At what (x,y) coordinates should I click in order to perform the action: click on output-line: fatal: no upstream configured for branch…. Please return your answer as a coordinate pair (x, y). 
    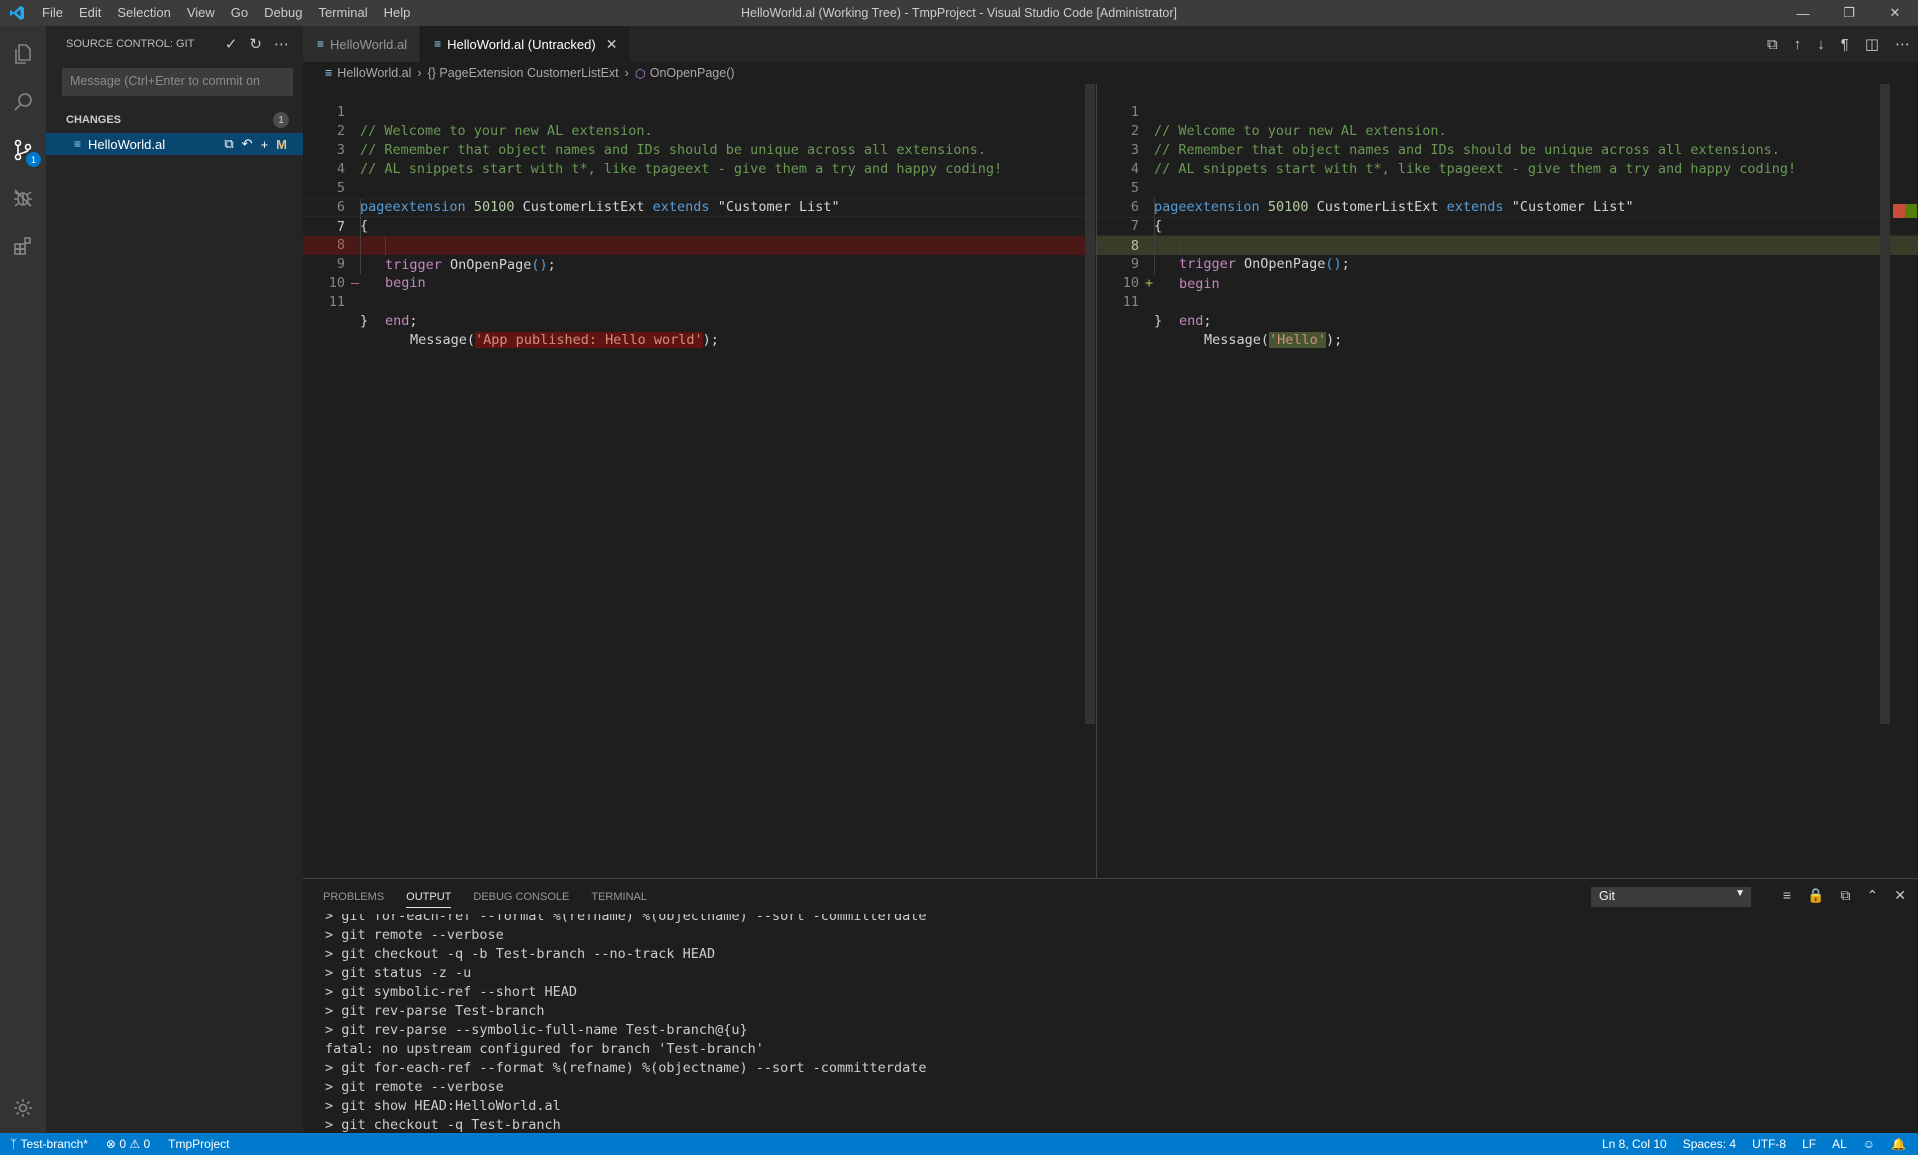
    Looking at the image, I should click on (544, 1049).